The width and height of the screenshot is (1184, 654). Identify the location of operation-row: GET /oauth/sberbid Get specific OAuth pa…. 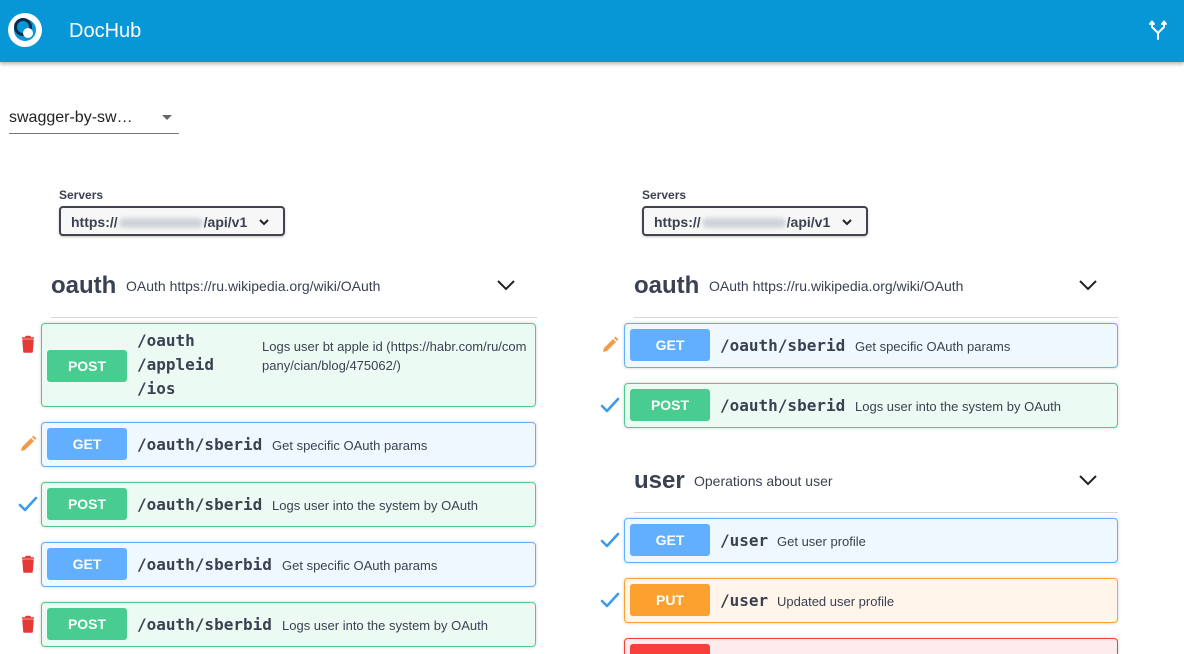
(288, 564).